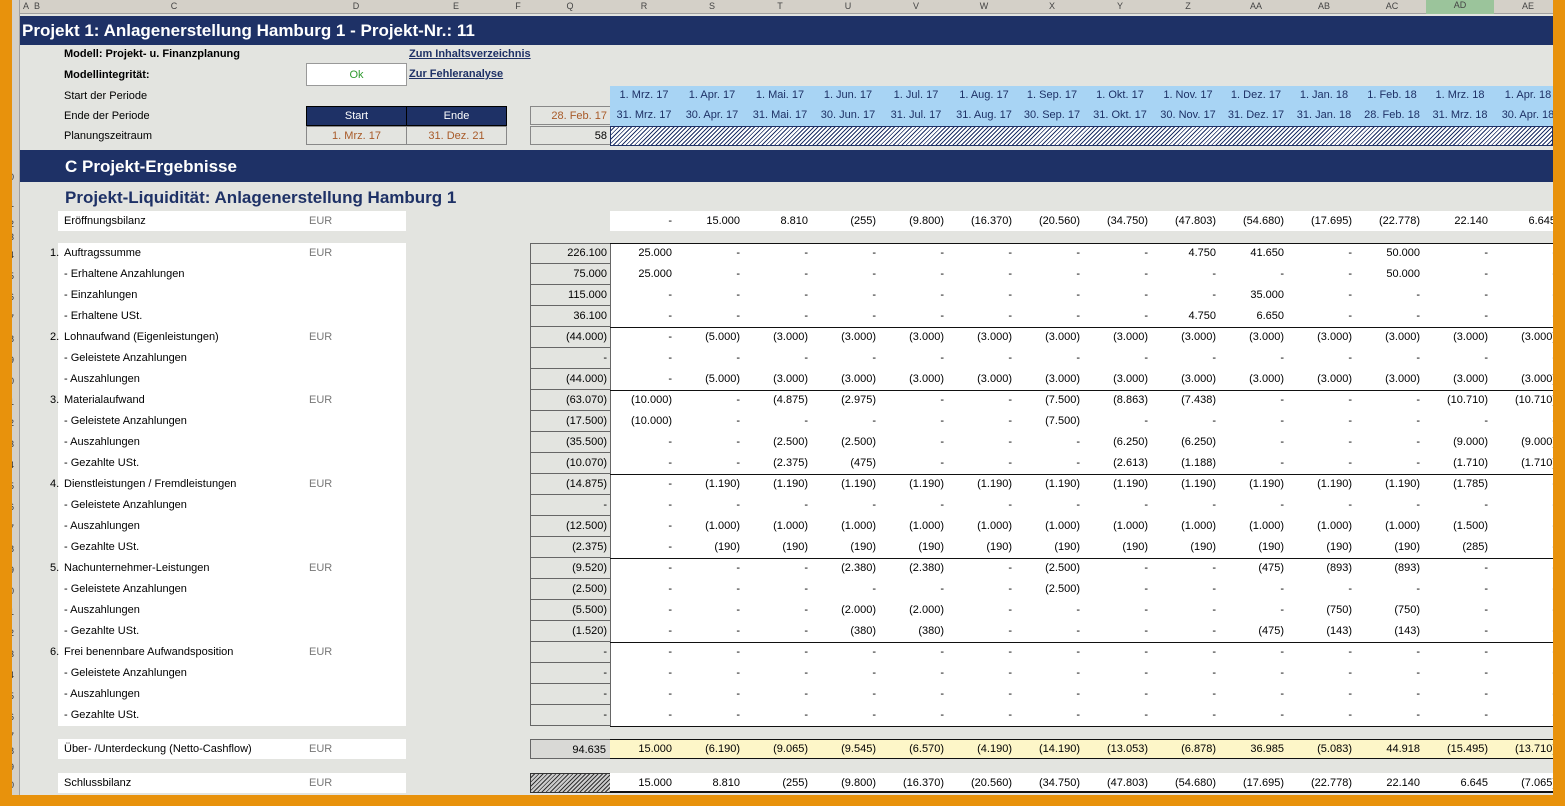  I want to click on row-number: 7, so click(13, 318).